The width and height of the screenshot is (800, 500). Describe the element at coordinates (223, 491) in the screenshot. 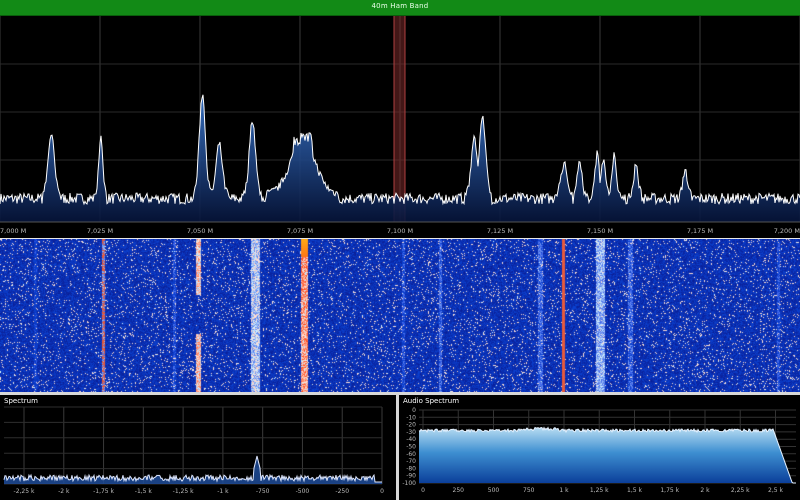

I see `if-freq-tick-label: -1 k` at that location.